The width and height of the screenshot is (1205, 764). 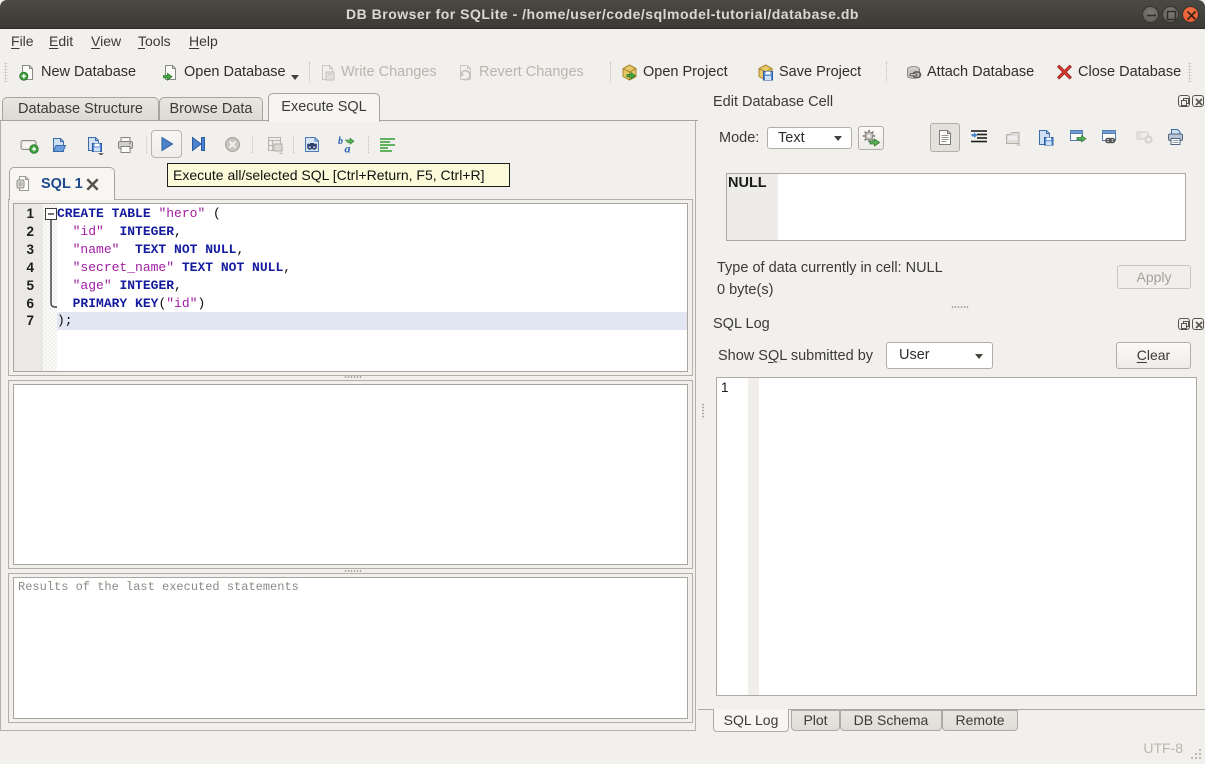 I want to click on svg-text: a, so click(x=348, y=148).